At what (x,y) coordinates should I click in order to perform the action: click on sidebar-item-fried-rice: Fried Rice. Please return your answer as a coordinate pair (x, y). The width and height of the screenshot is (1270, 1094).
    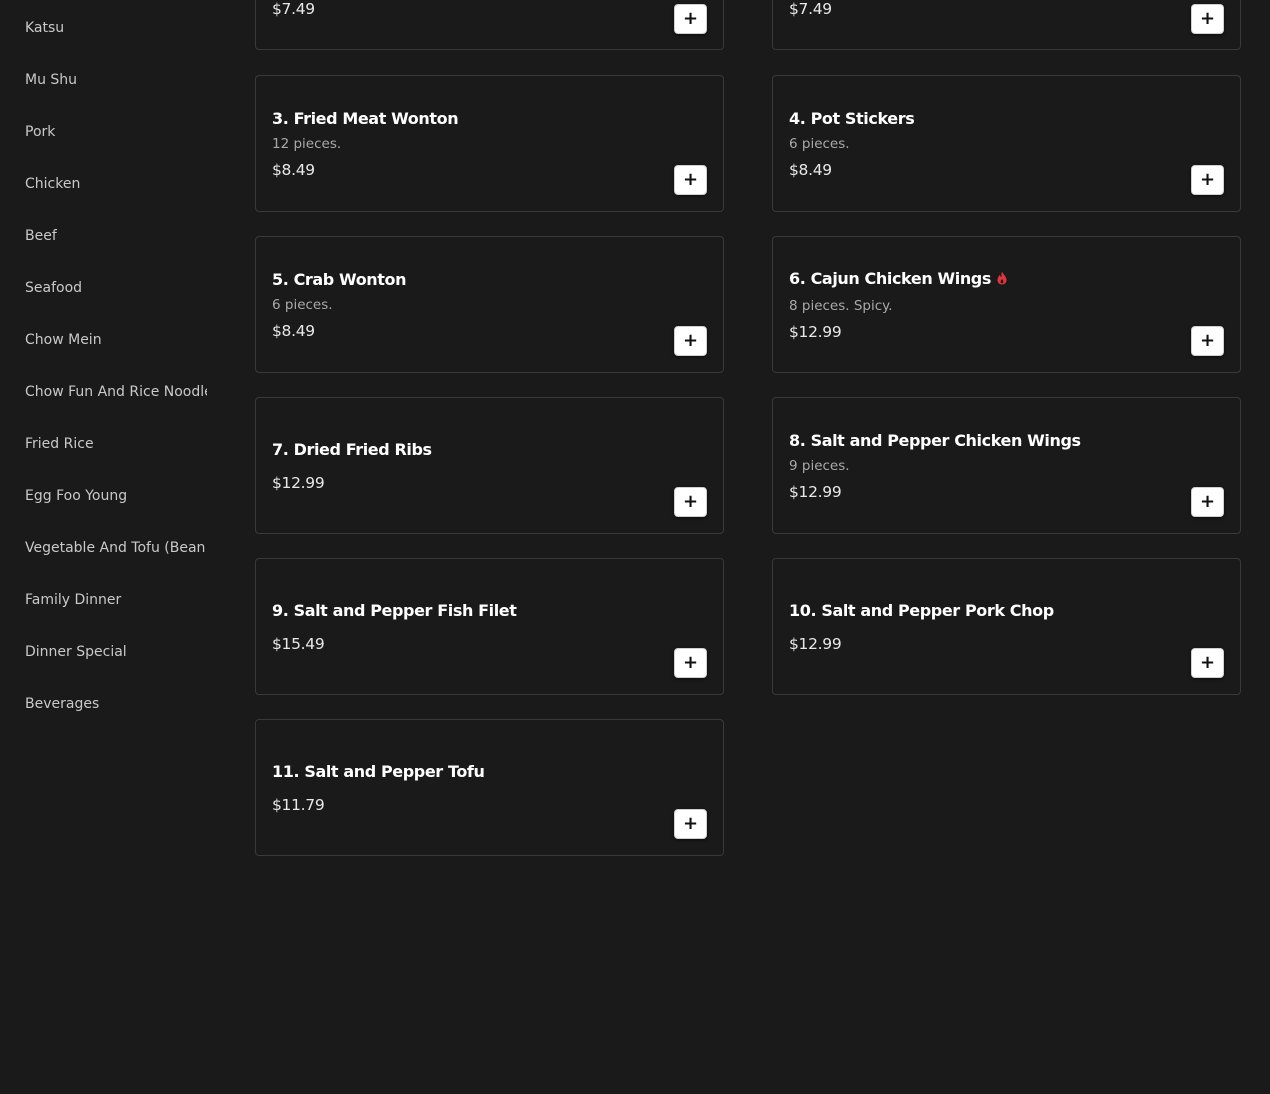
    Looking at the image, I should click on (116, 444).